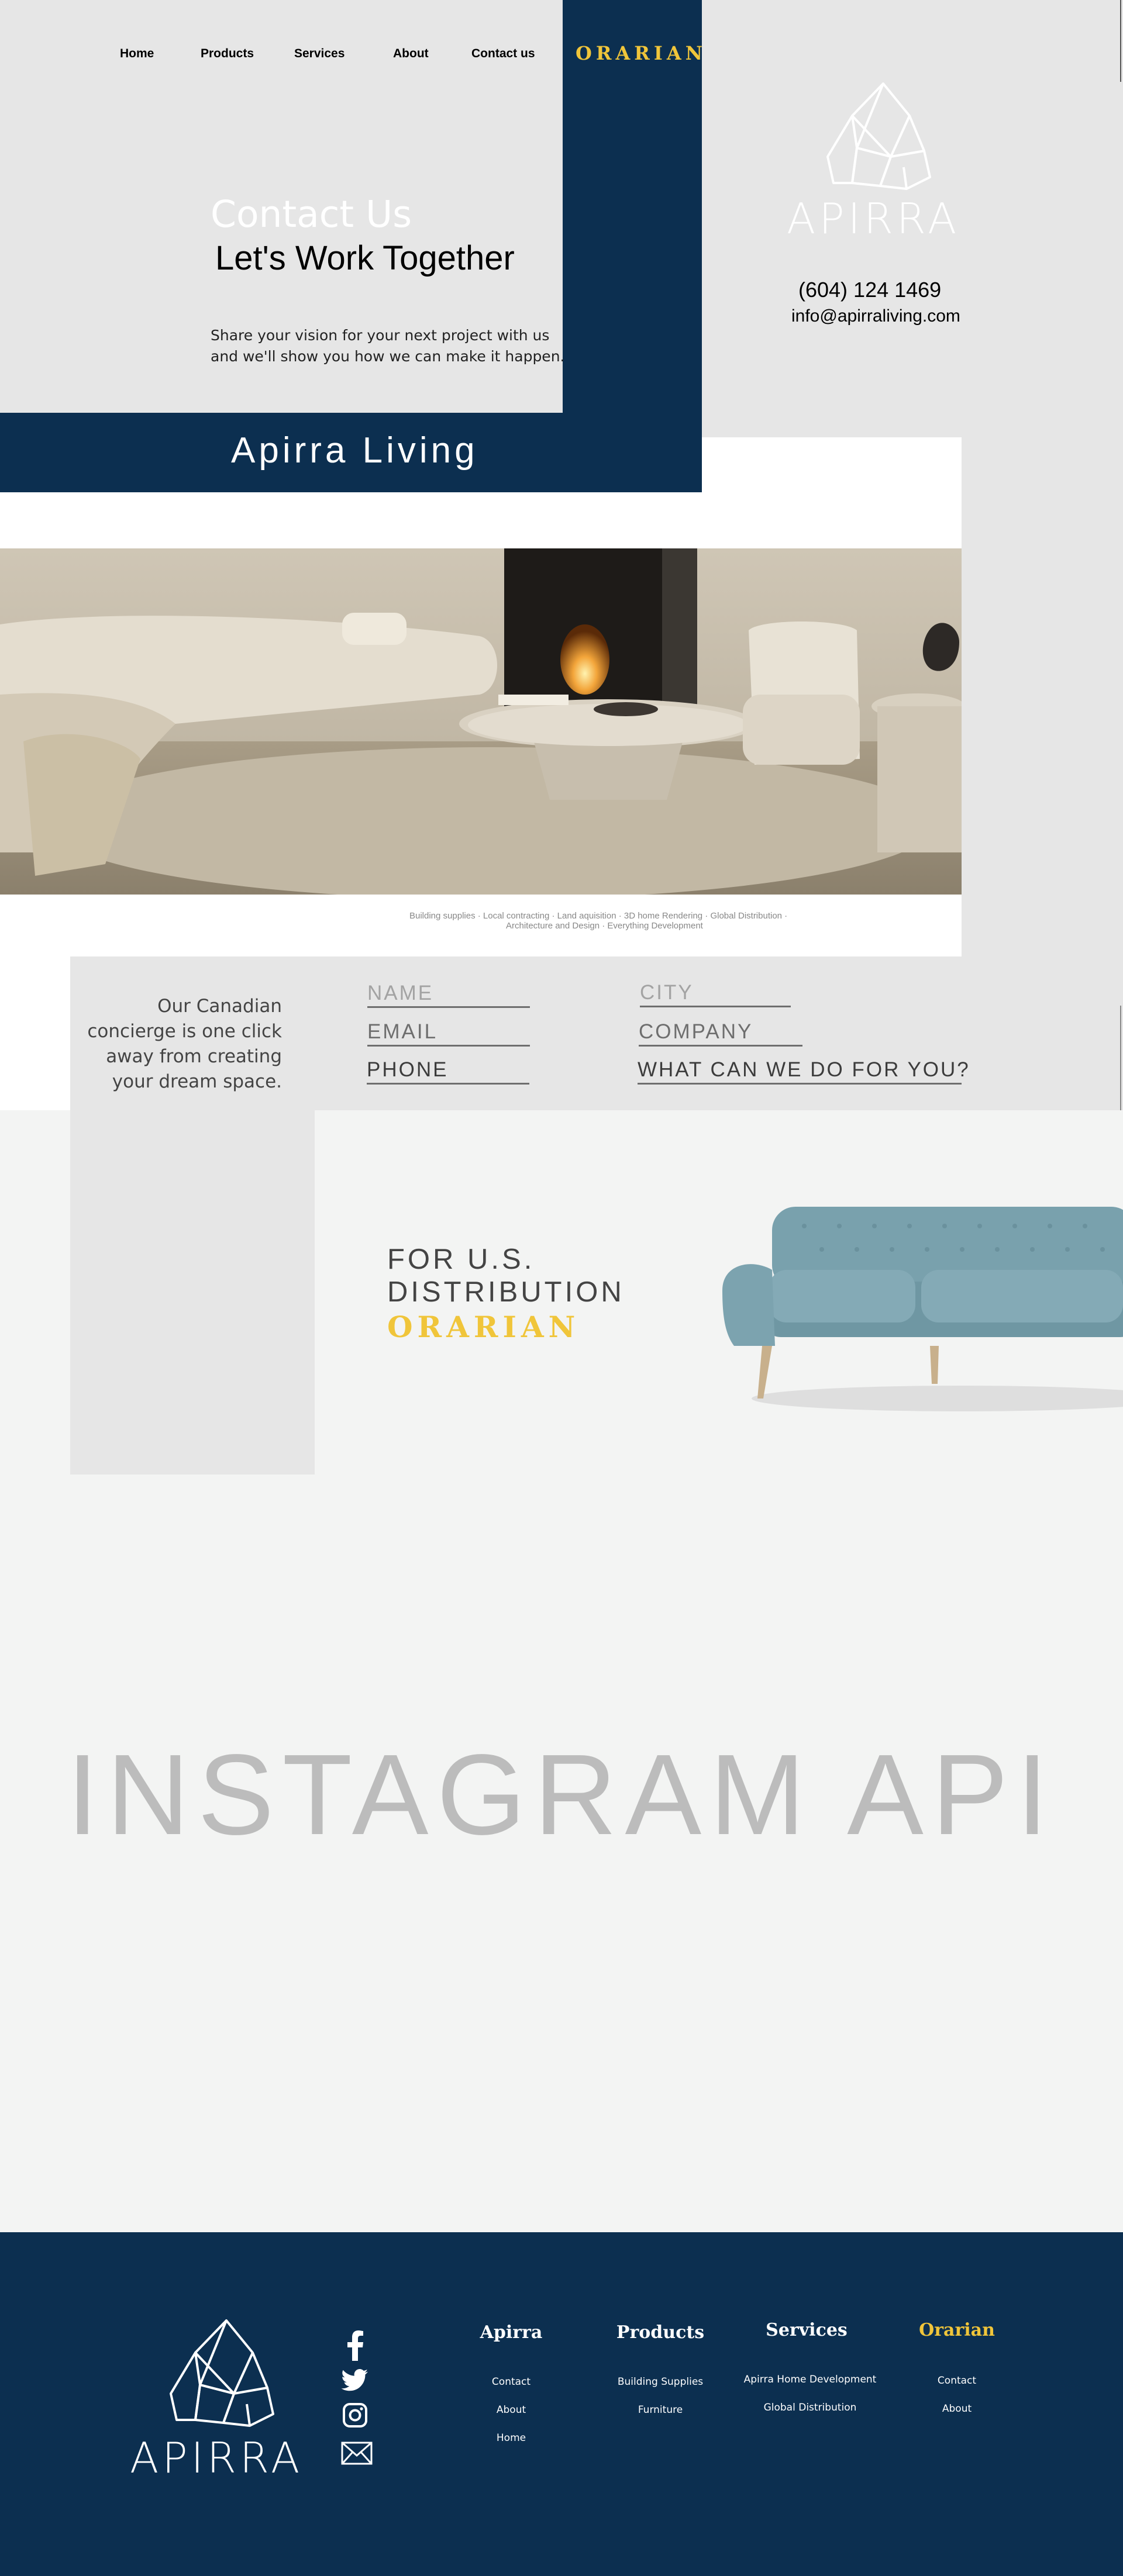 This screenshot has height=2576, width=1123. What do you see at coordinates (355, 2415) in the screenshot?
I see `instagram-icon` at bounding box center [355, 2415].